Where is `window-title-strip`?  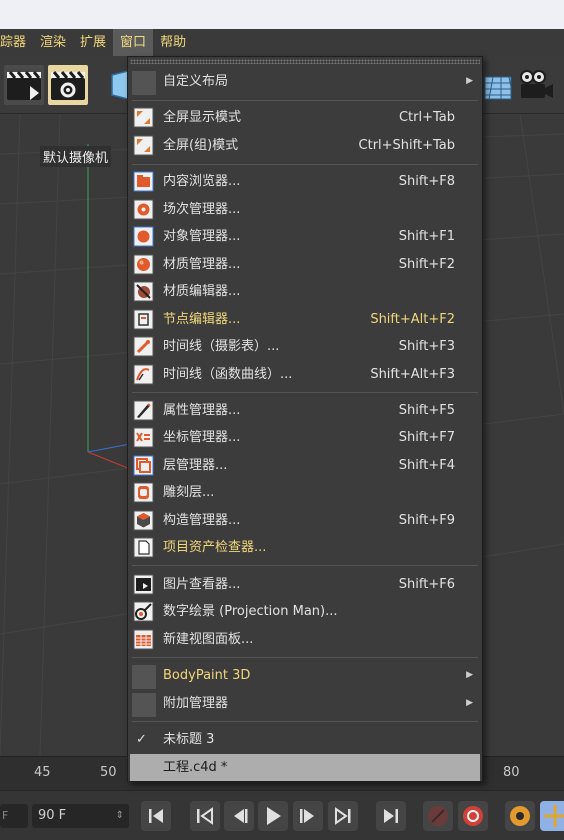
window-title-strip is located at coordinates (282, 14).